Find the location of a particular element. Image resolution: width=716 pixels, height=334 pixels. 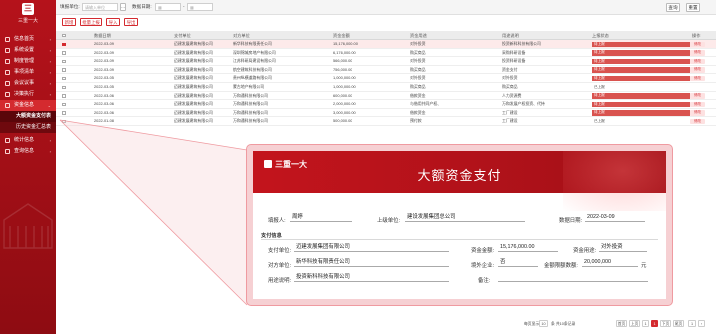

status-badge: 待上报 is located at coordinates (641, 78).